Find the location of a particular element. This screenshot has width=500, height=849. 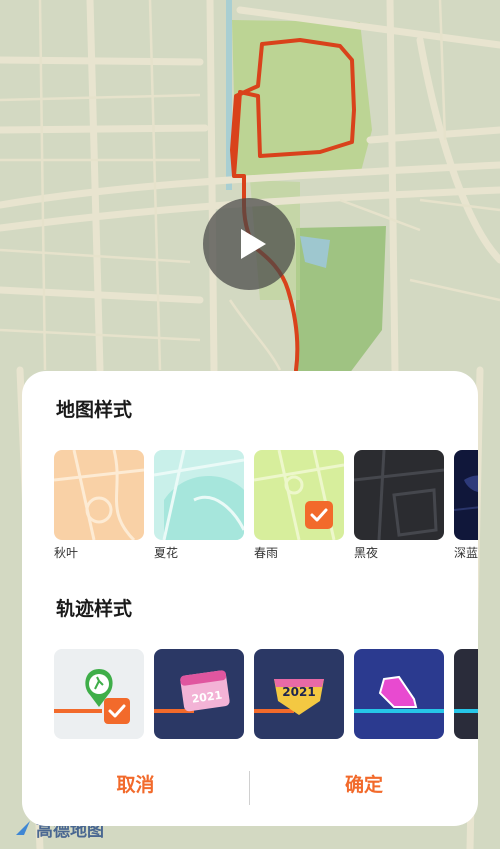

map-style-title: 地图样式 is located at coordinates (94, 410).